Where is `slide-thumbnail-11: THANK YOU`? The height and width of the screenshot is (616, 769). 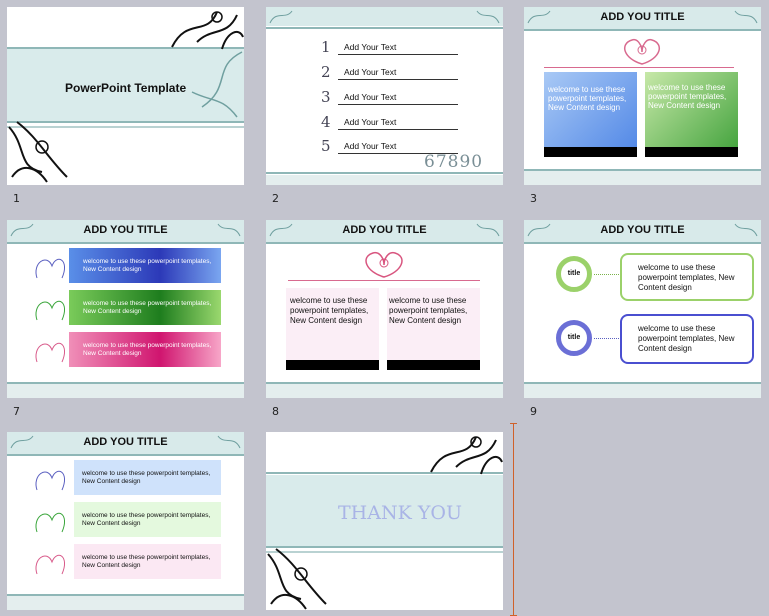
slide-thumbnail-11: THANK YOU is located at coordinates (384, 521).